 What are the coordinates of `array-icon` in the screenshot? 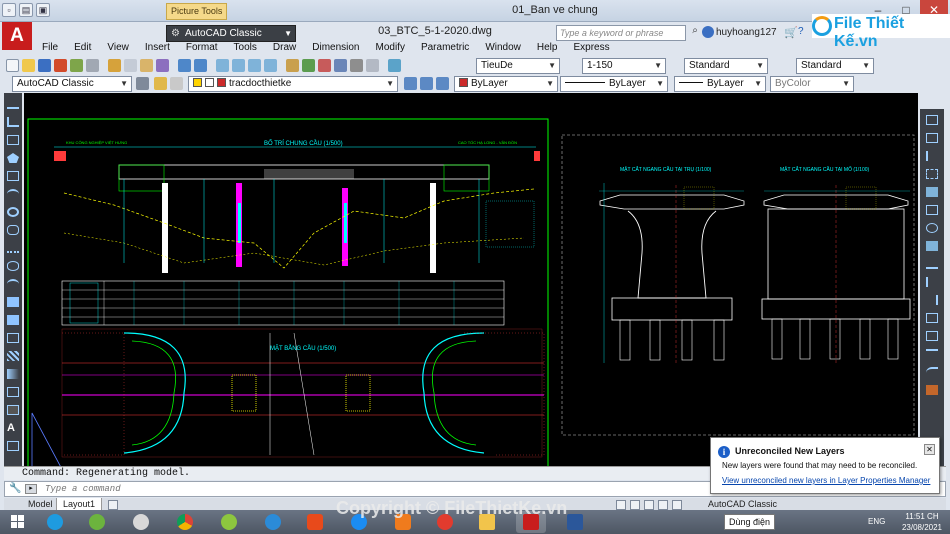 It's located at (932, 192).